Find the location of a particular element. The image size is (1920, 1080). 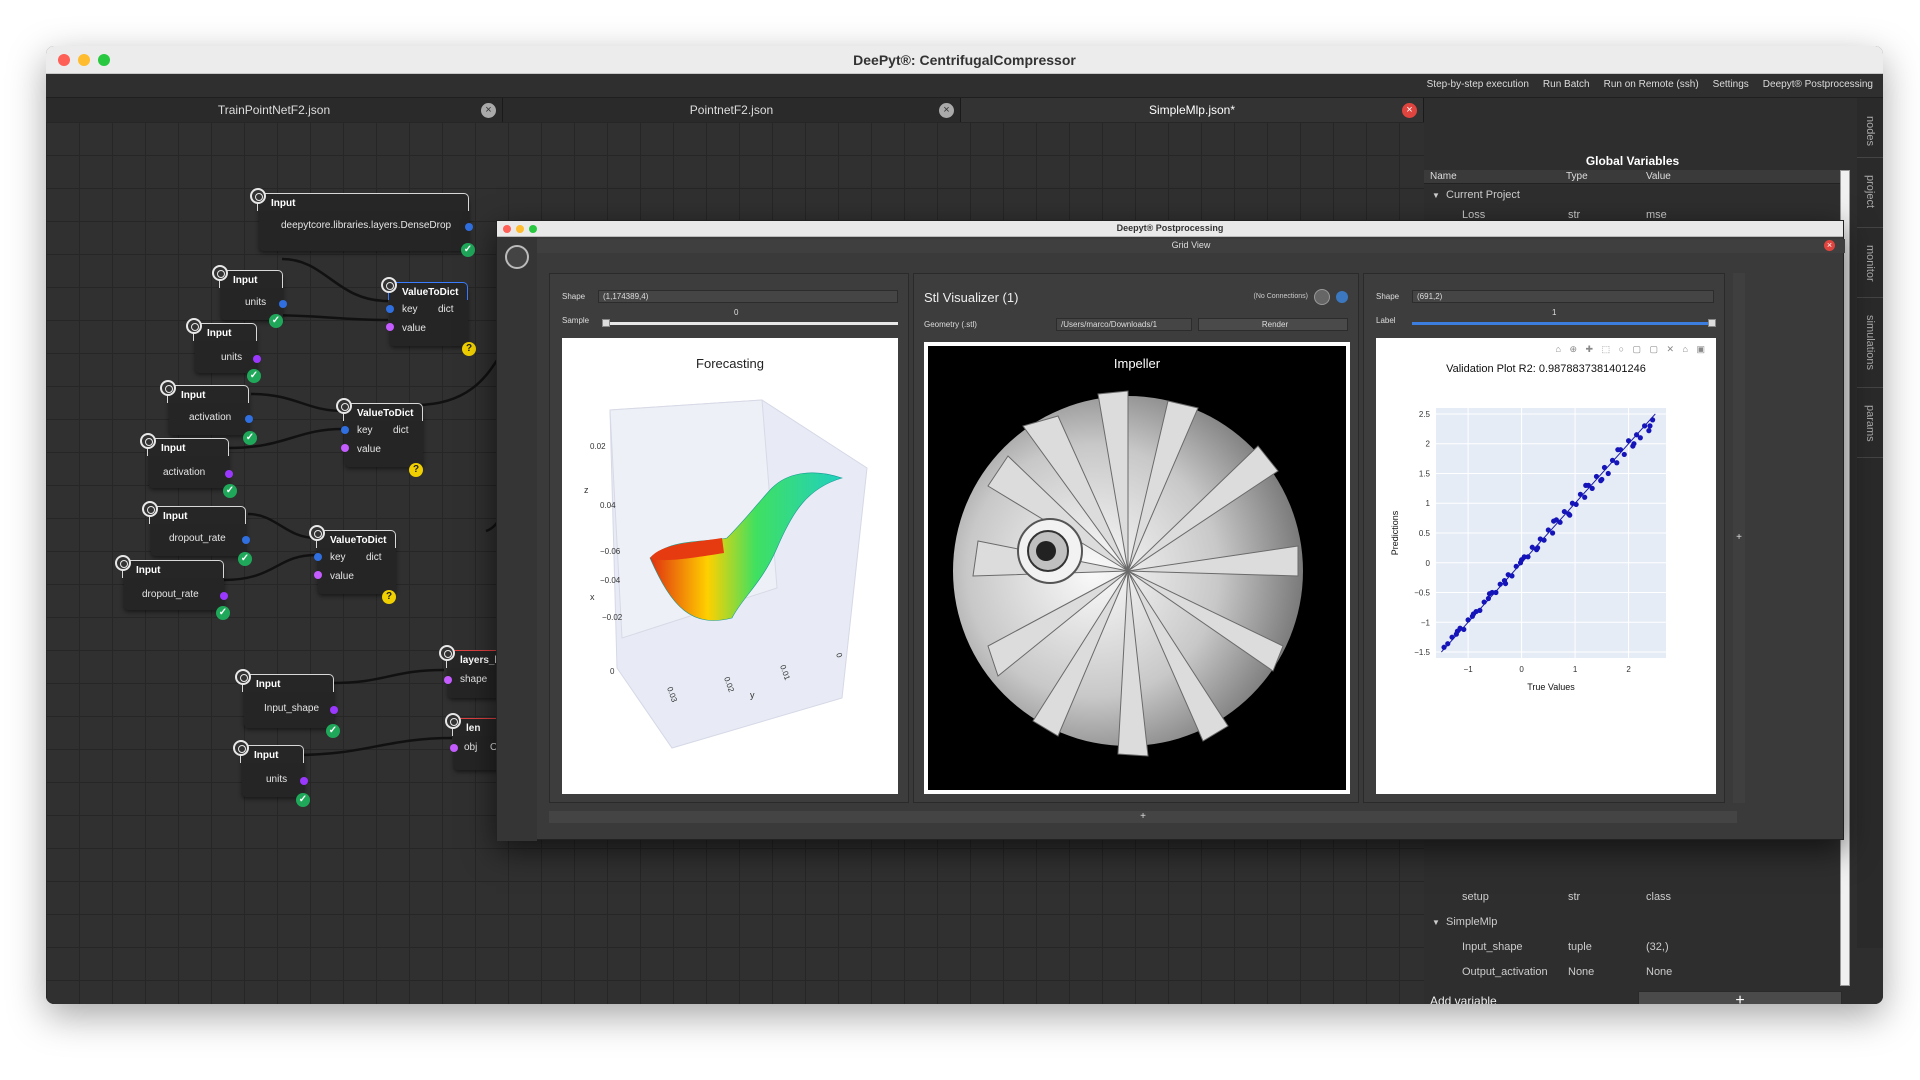

expand-bottom-button: + is located at coordinates (1143, 817).